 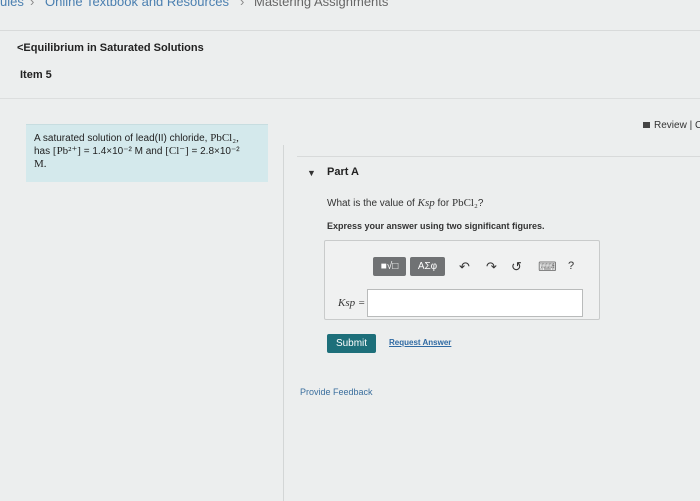 What do you see at coordinates (123, 151) in the screenshot?
I see `problem-text: = 1.4×10⁻² M and` at bounding box center [123, 151].